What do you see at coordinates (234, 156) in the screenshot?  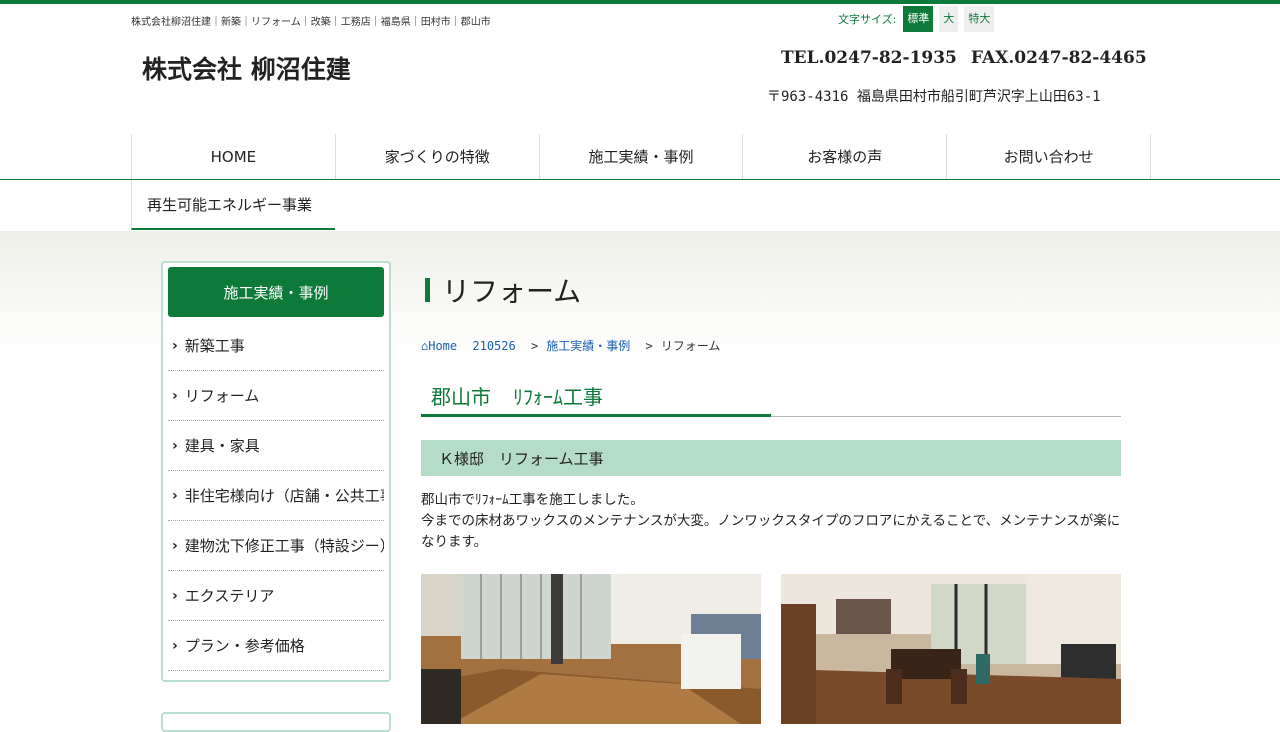 I see `nav-home: HOME` at bounding box center [234, 156].